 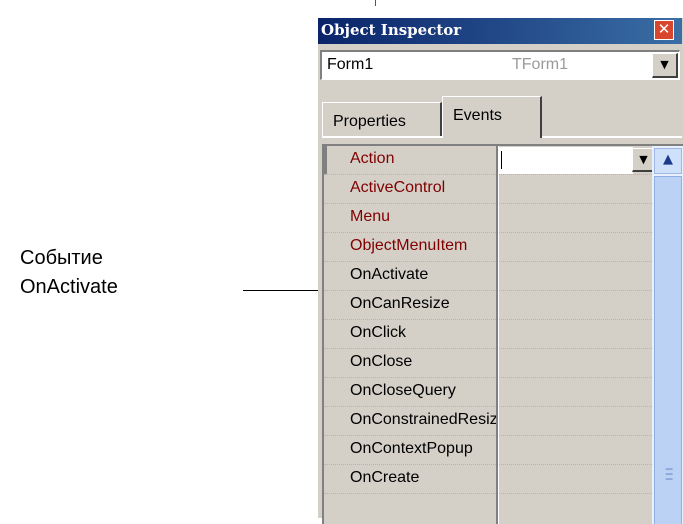 I want to click on callout-label: Событие OnActivate, so click(x=69, y=273).